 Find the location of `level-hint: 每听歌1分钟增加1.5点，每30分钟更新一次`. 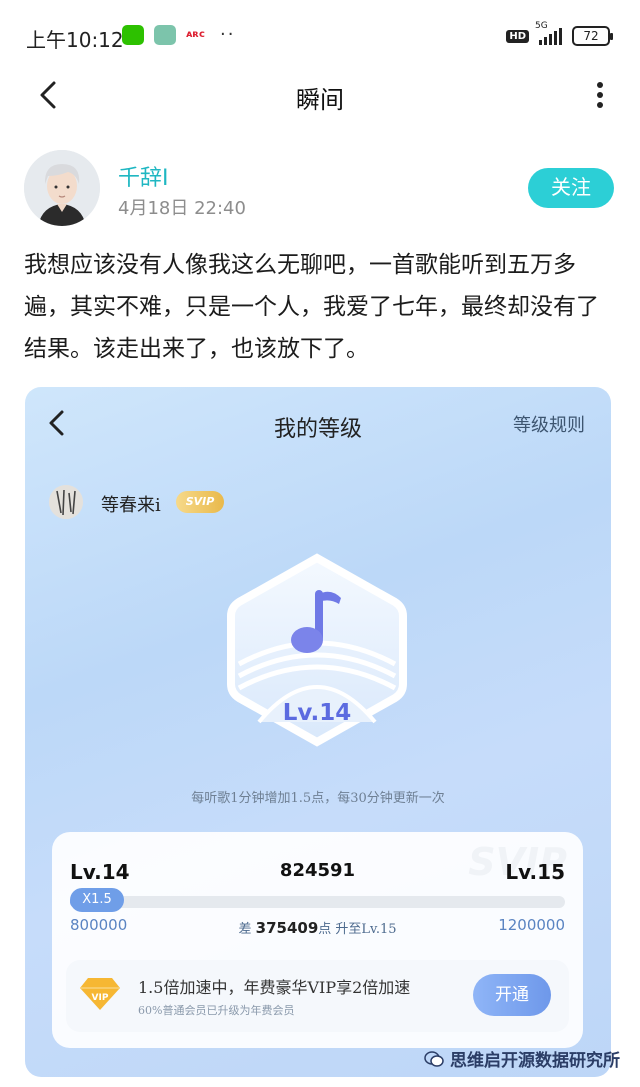

level-hint: 每听歌1分钟增加1.5点，每30分钟更新一次 is located at coordinates (318, 798).